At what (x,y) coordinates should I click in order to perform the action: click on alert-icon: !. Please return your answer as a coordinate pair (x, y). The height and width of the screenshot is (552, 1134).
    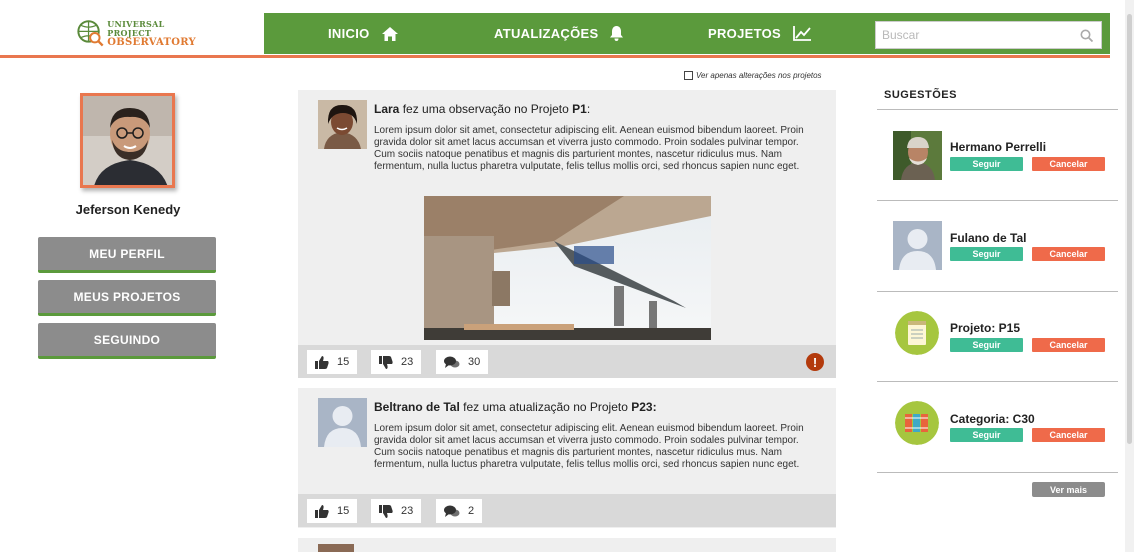
    Looking at the image, I should click on (815, 362).